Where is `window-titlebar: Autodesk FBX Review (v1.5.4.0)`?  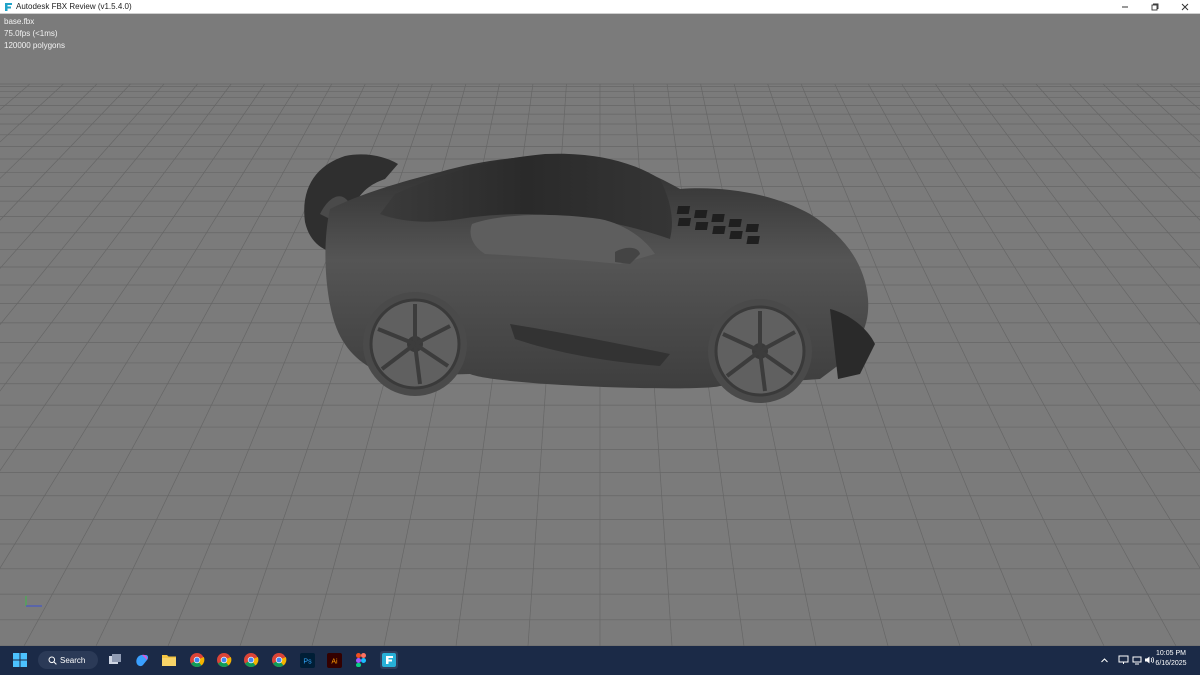
window-titlebar: Autodesk FBX Review (v1.5.4.0) is located at coordinates (600, 7).